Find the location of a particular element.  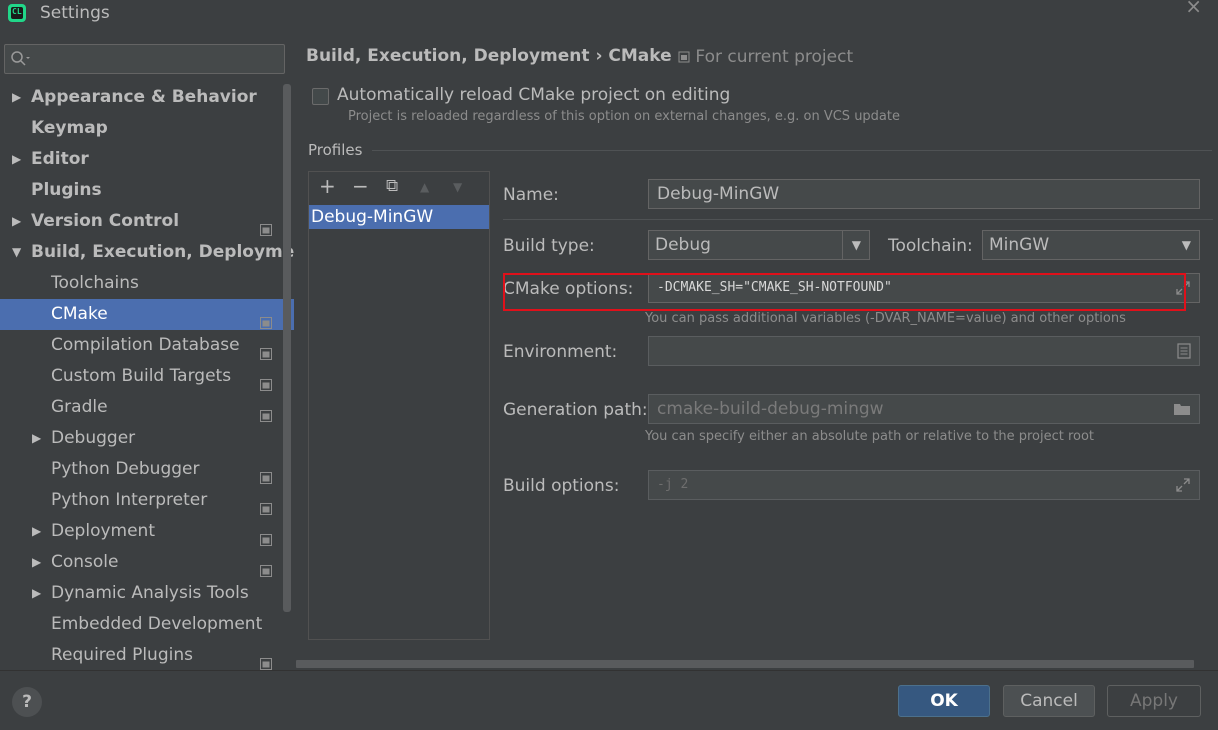

sidebar-item-deployment: ▶ Deployment is located at coordinates (141, 531).